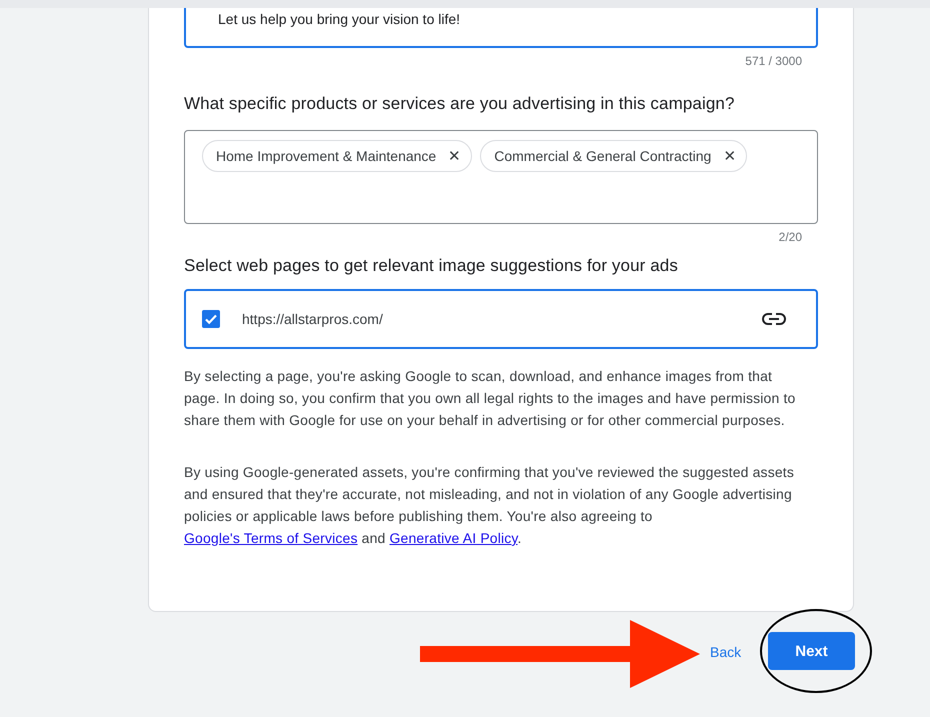 The image size is (930, 717). I want to click on checkbox, so click(211, 319).